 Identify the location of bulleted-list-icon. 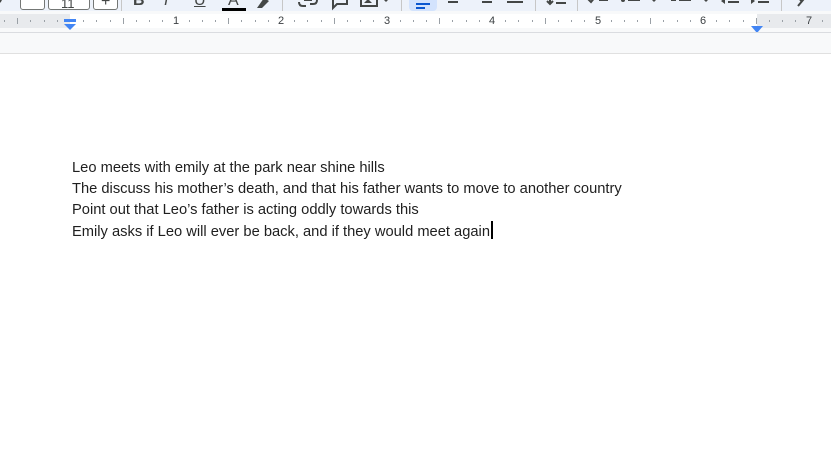
(640, 5).